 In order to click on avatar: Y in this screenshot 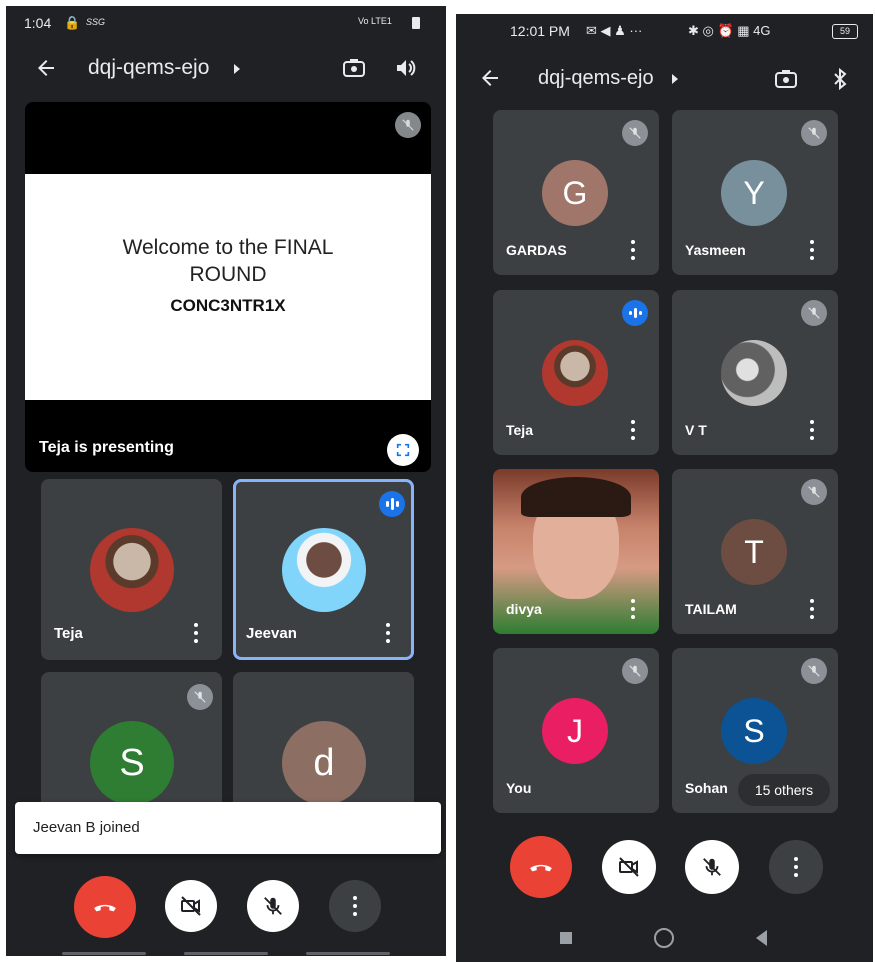, I will do `click(754, 193)`.